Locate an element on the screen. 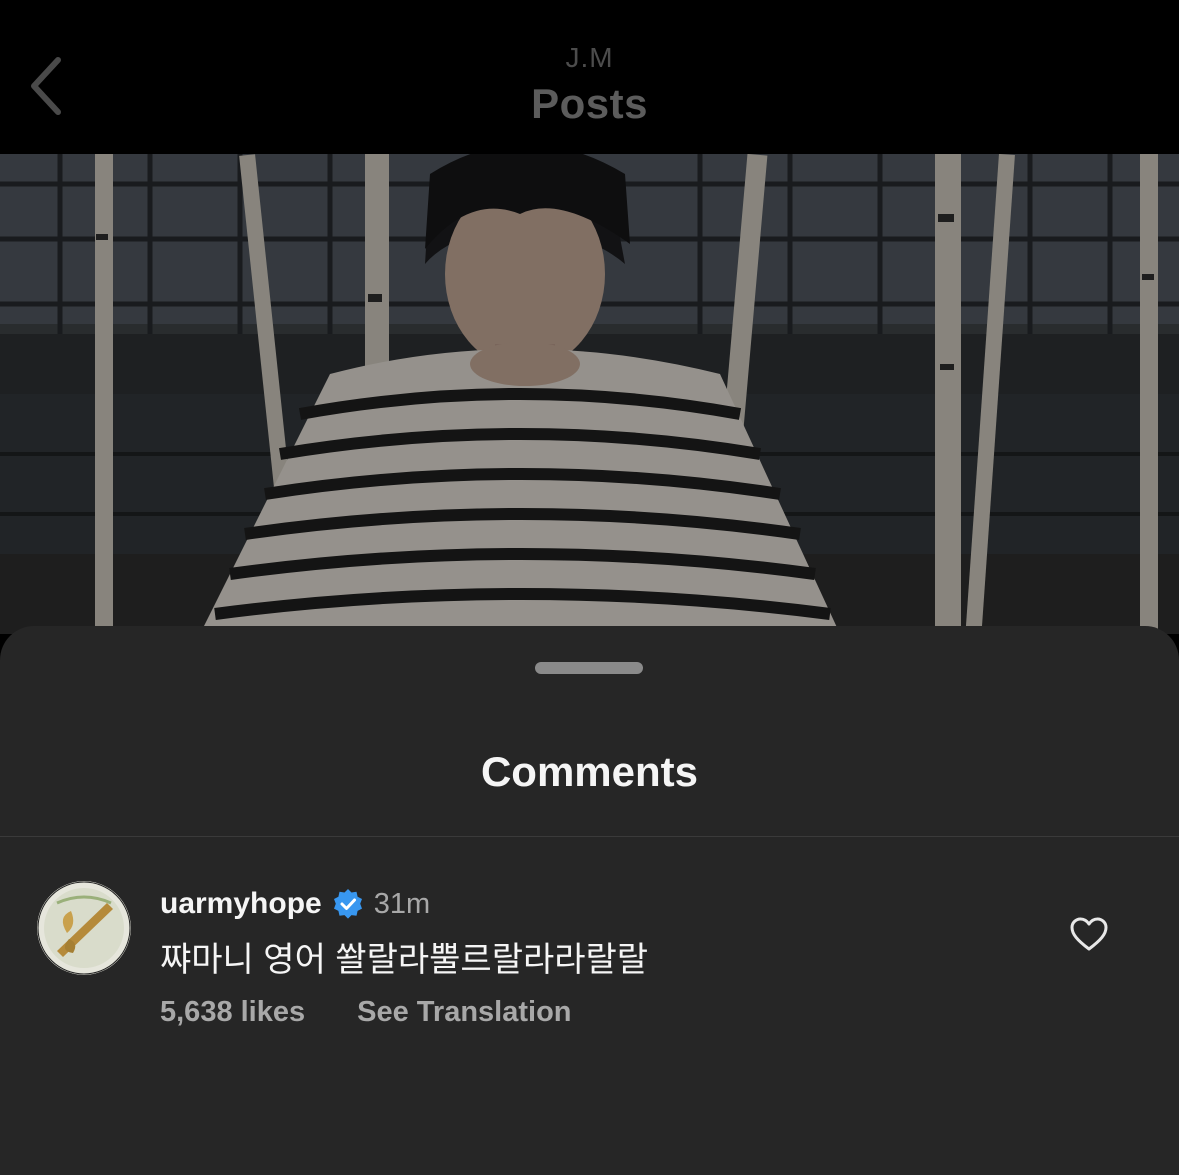 This screenshot has width=1179, height=1175. avatar is located at coordinates (84, 928).